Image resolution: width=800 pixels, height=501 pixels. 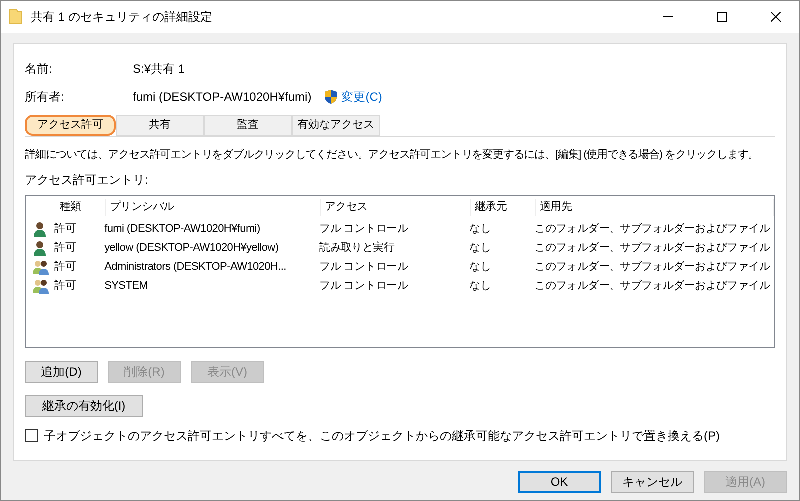 What do you see at coordinates (559, 482) in the screenshot?
I see `button: OK` at bounding box center [559, 482].